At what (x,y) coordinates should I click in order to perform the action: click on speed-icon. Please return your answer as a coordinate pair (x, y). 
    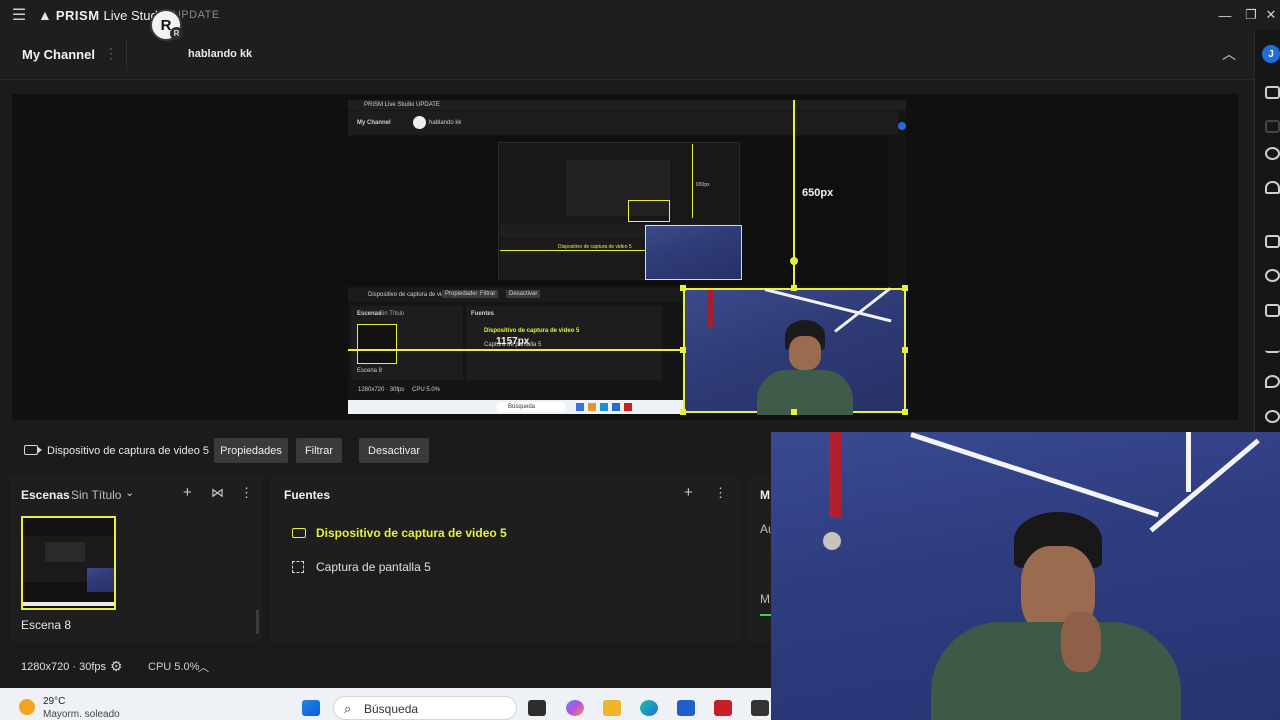
    Looking at the image, I should click on (1272, 416).